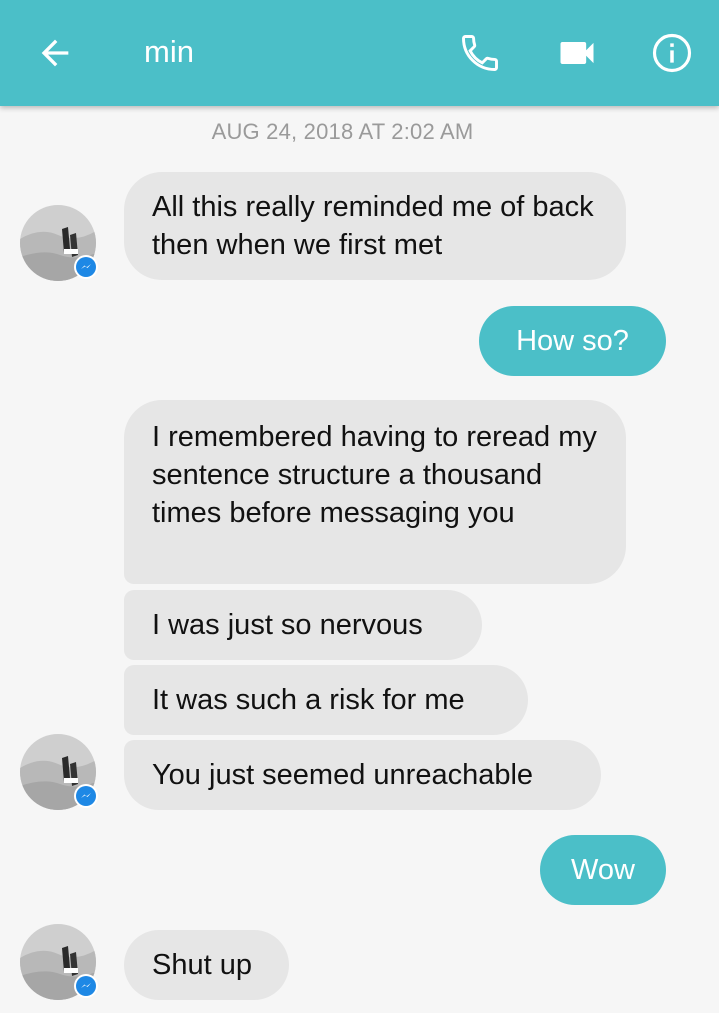 The image size is (719, 1013). I want to click on info-icon, so click(672, 53).